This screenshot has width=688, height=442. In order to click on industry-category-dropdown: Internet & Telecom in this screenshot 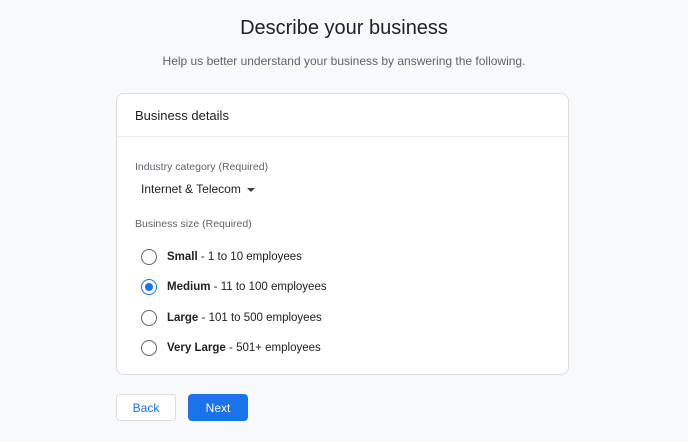, I will do `click(198, 189)`.